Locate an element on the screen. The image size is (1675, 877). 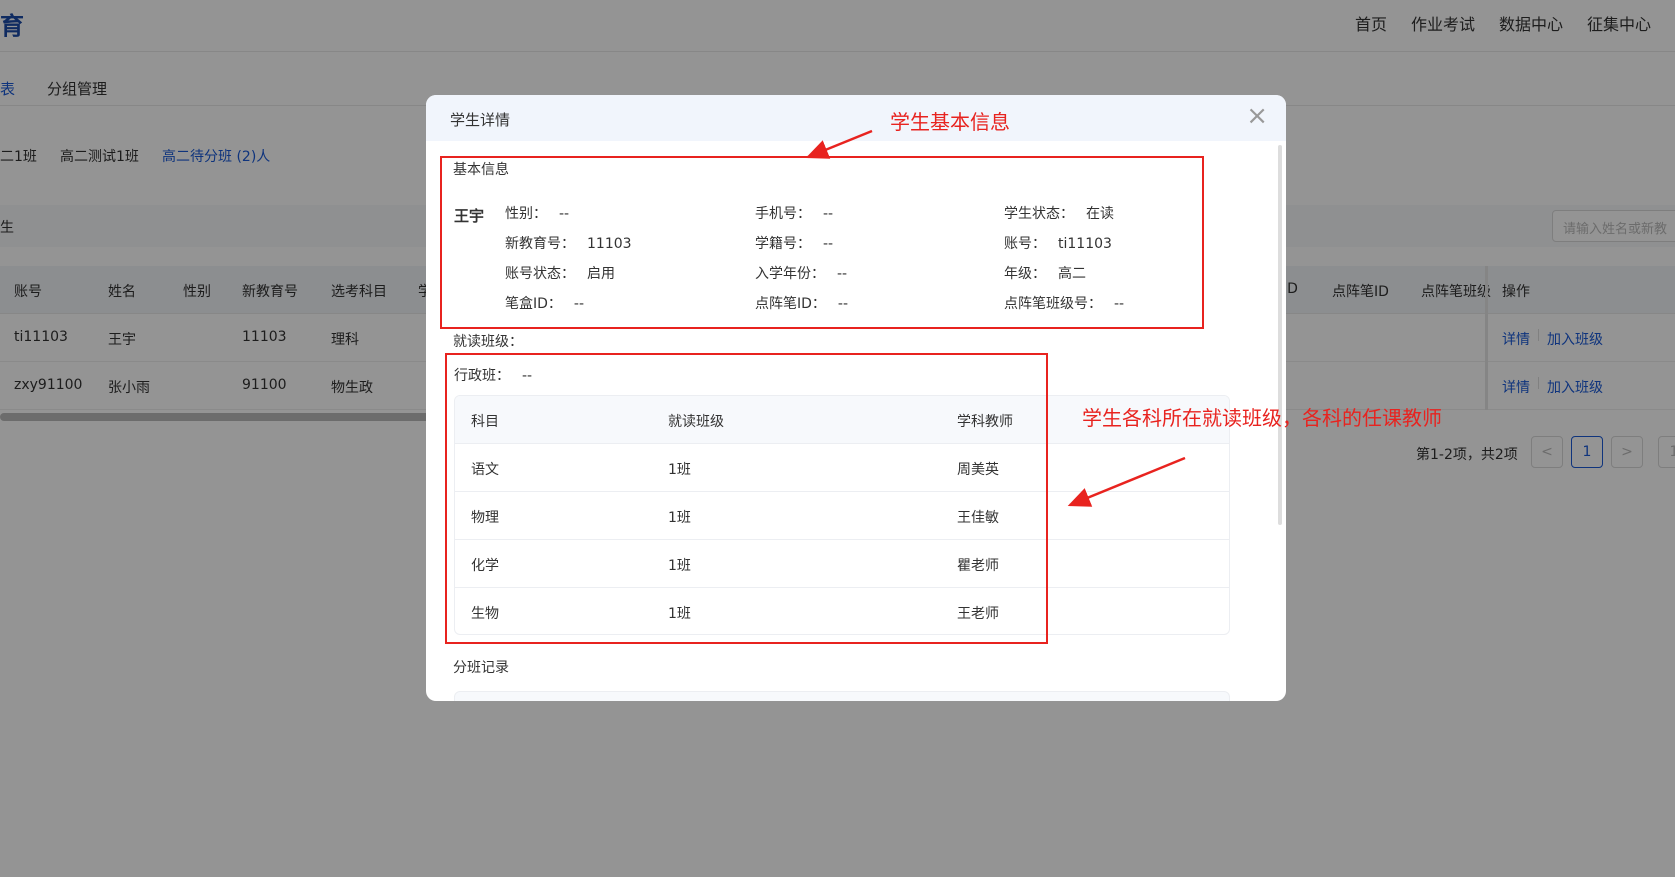
arrow-to-class-info is located at coordinates (1126, 481).